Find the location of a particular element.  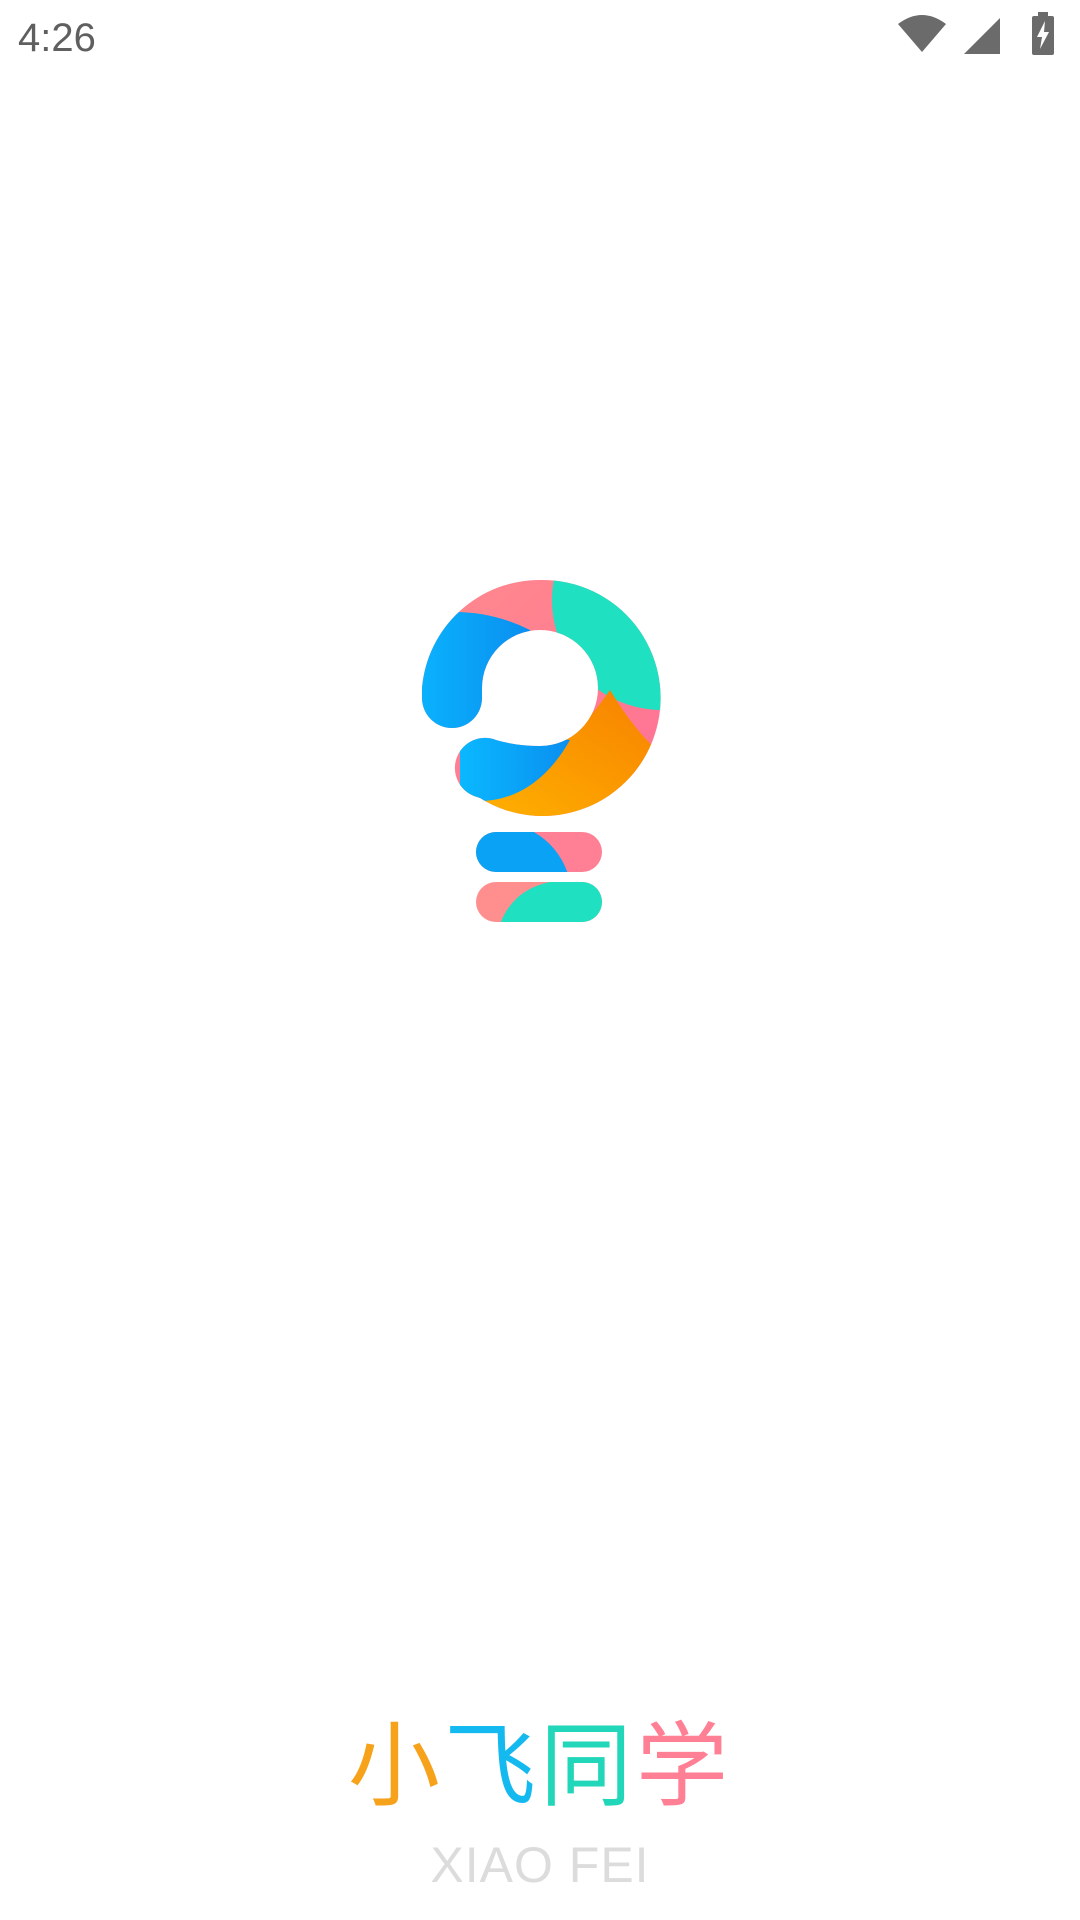

brand-char-2: 飞 is located at coordinates (491, 1766).